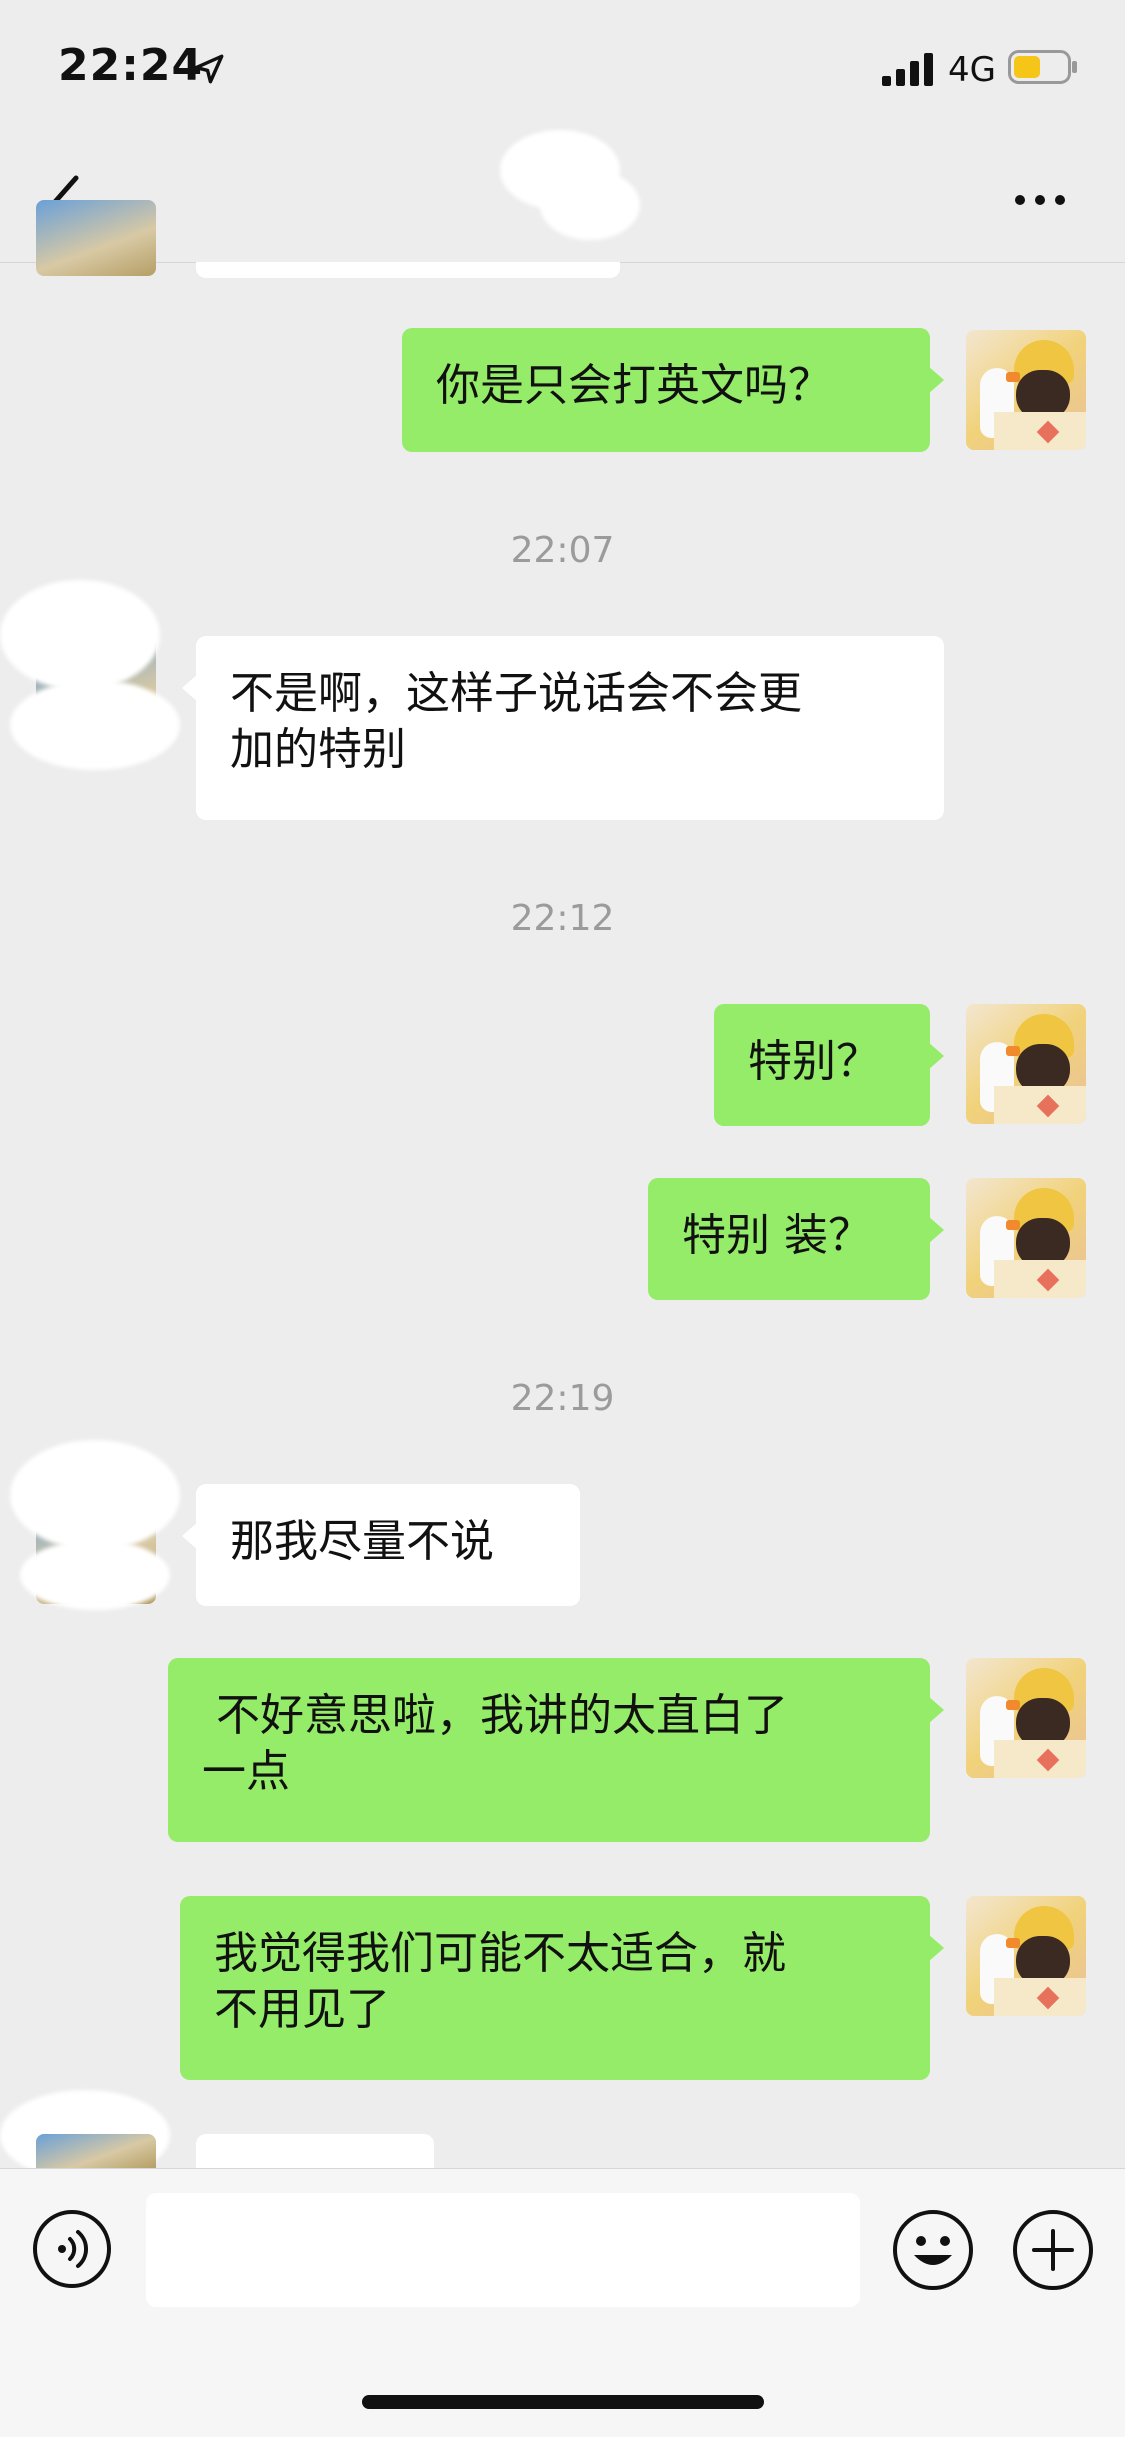  I want to click on message-bubble: 特别？, so click(829, 1065).